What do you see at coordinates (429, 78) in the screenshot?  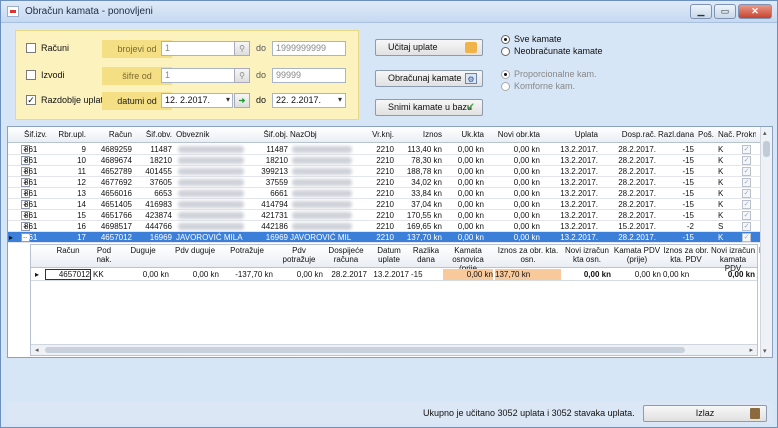 I see `obracunaj-kamate-button: Obračunaj kamate ⚙` at bounding box center [429, 78].